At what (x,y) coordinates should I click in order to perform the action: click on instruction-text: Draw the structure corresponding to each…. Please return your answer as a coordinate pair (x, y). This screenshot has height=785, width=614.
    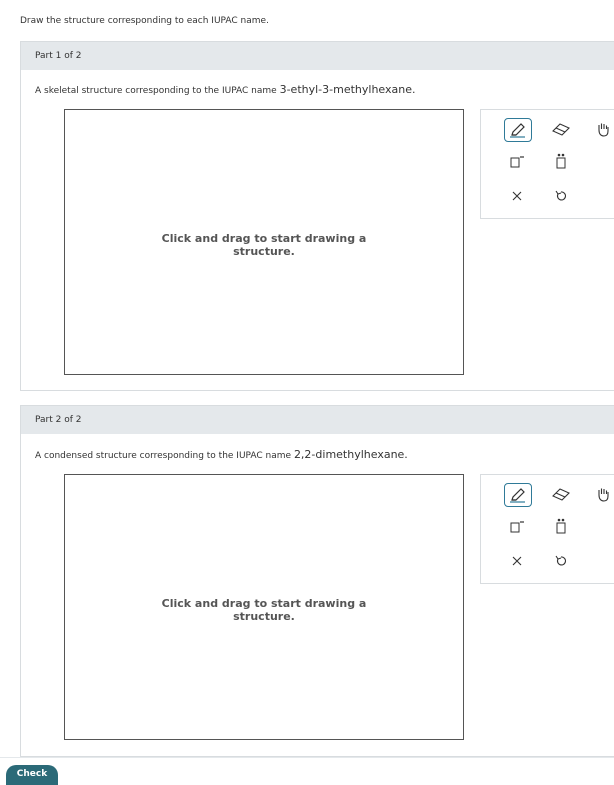
    Looking at the image, I should click on (144, 21).